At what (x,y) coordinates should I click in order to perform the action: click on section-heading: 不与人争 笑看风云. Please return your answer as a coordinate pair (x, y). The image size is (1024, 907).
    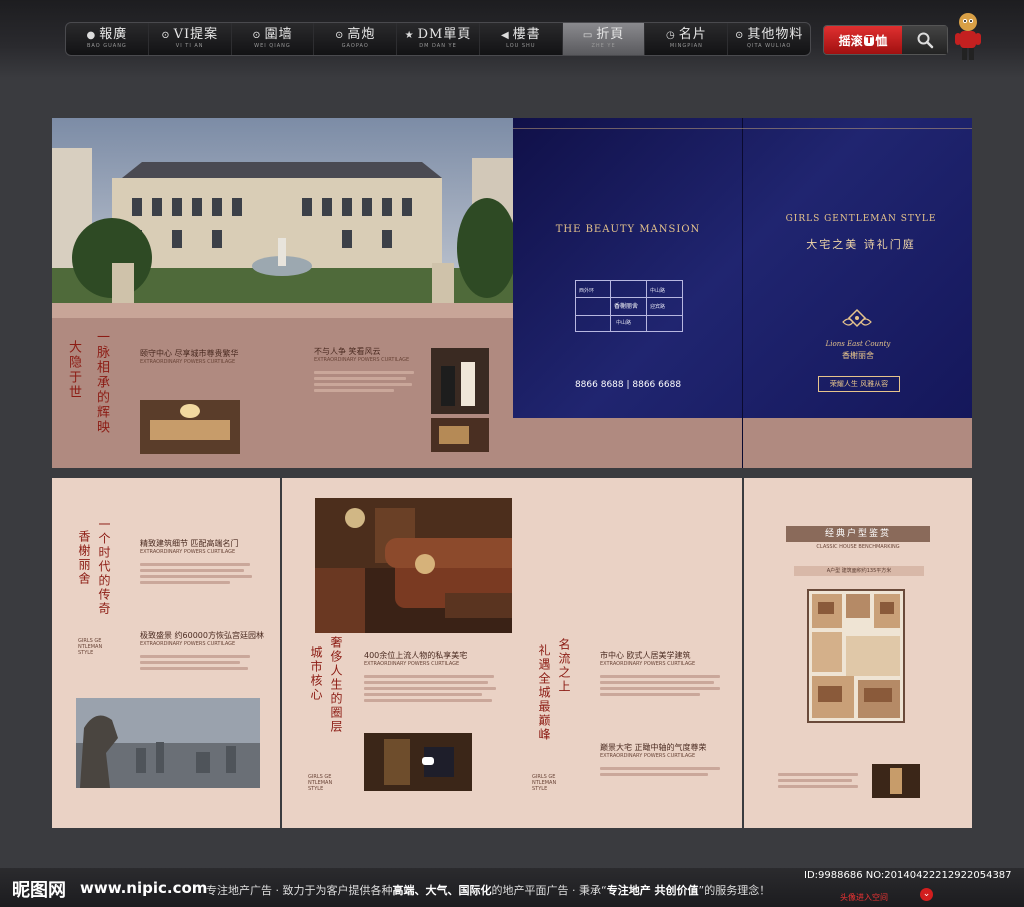
    Looking at the image, I should click on (347, 351).